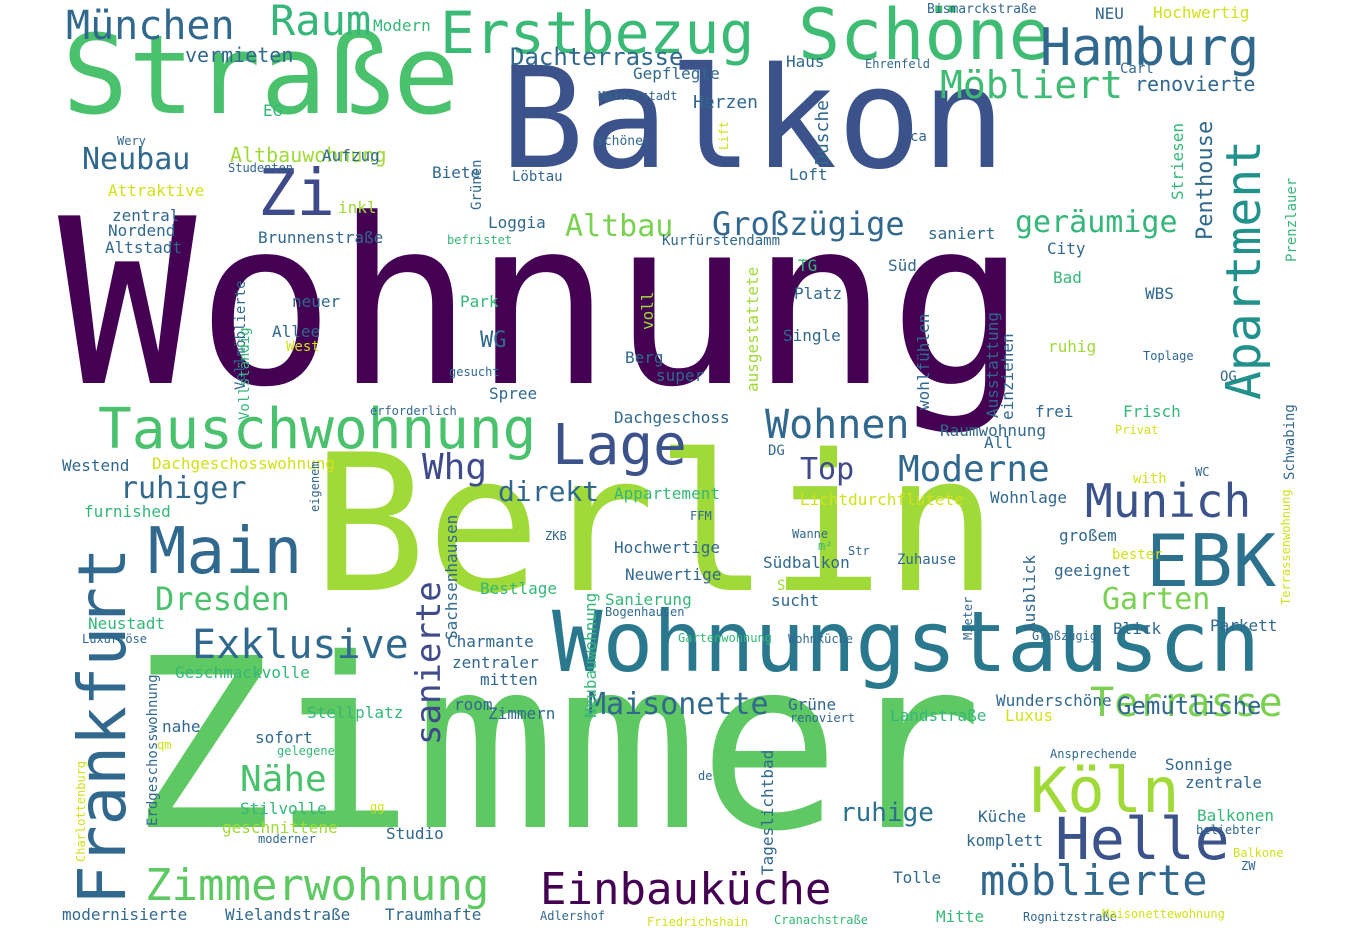  Describe the element at coordinates (1290, 442) in the screenshot. I see `word-112: Schwabing` at that location.